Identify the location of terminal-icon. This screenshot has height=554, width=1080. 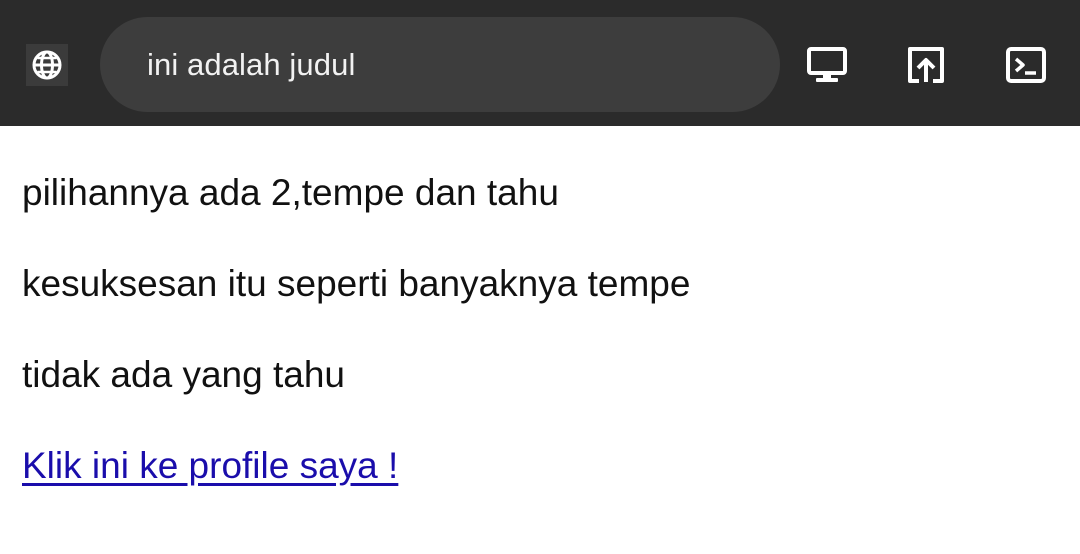
(1026, 65).